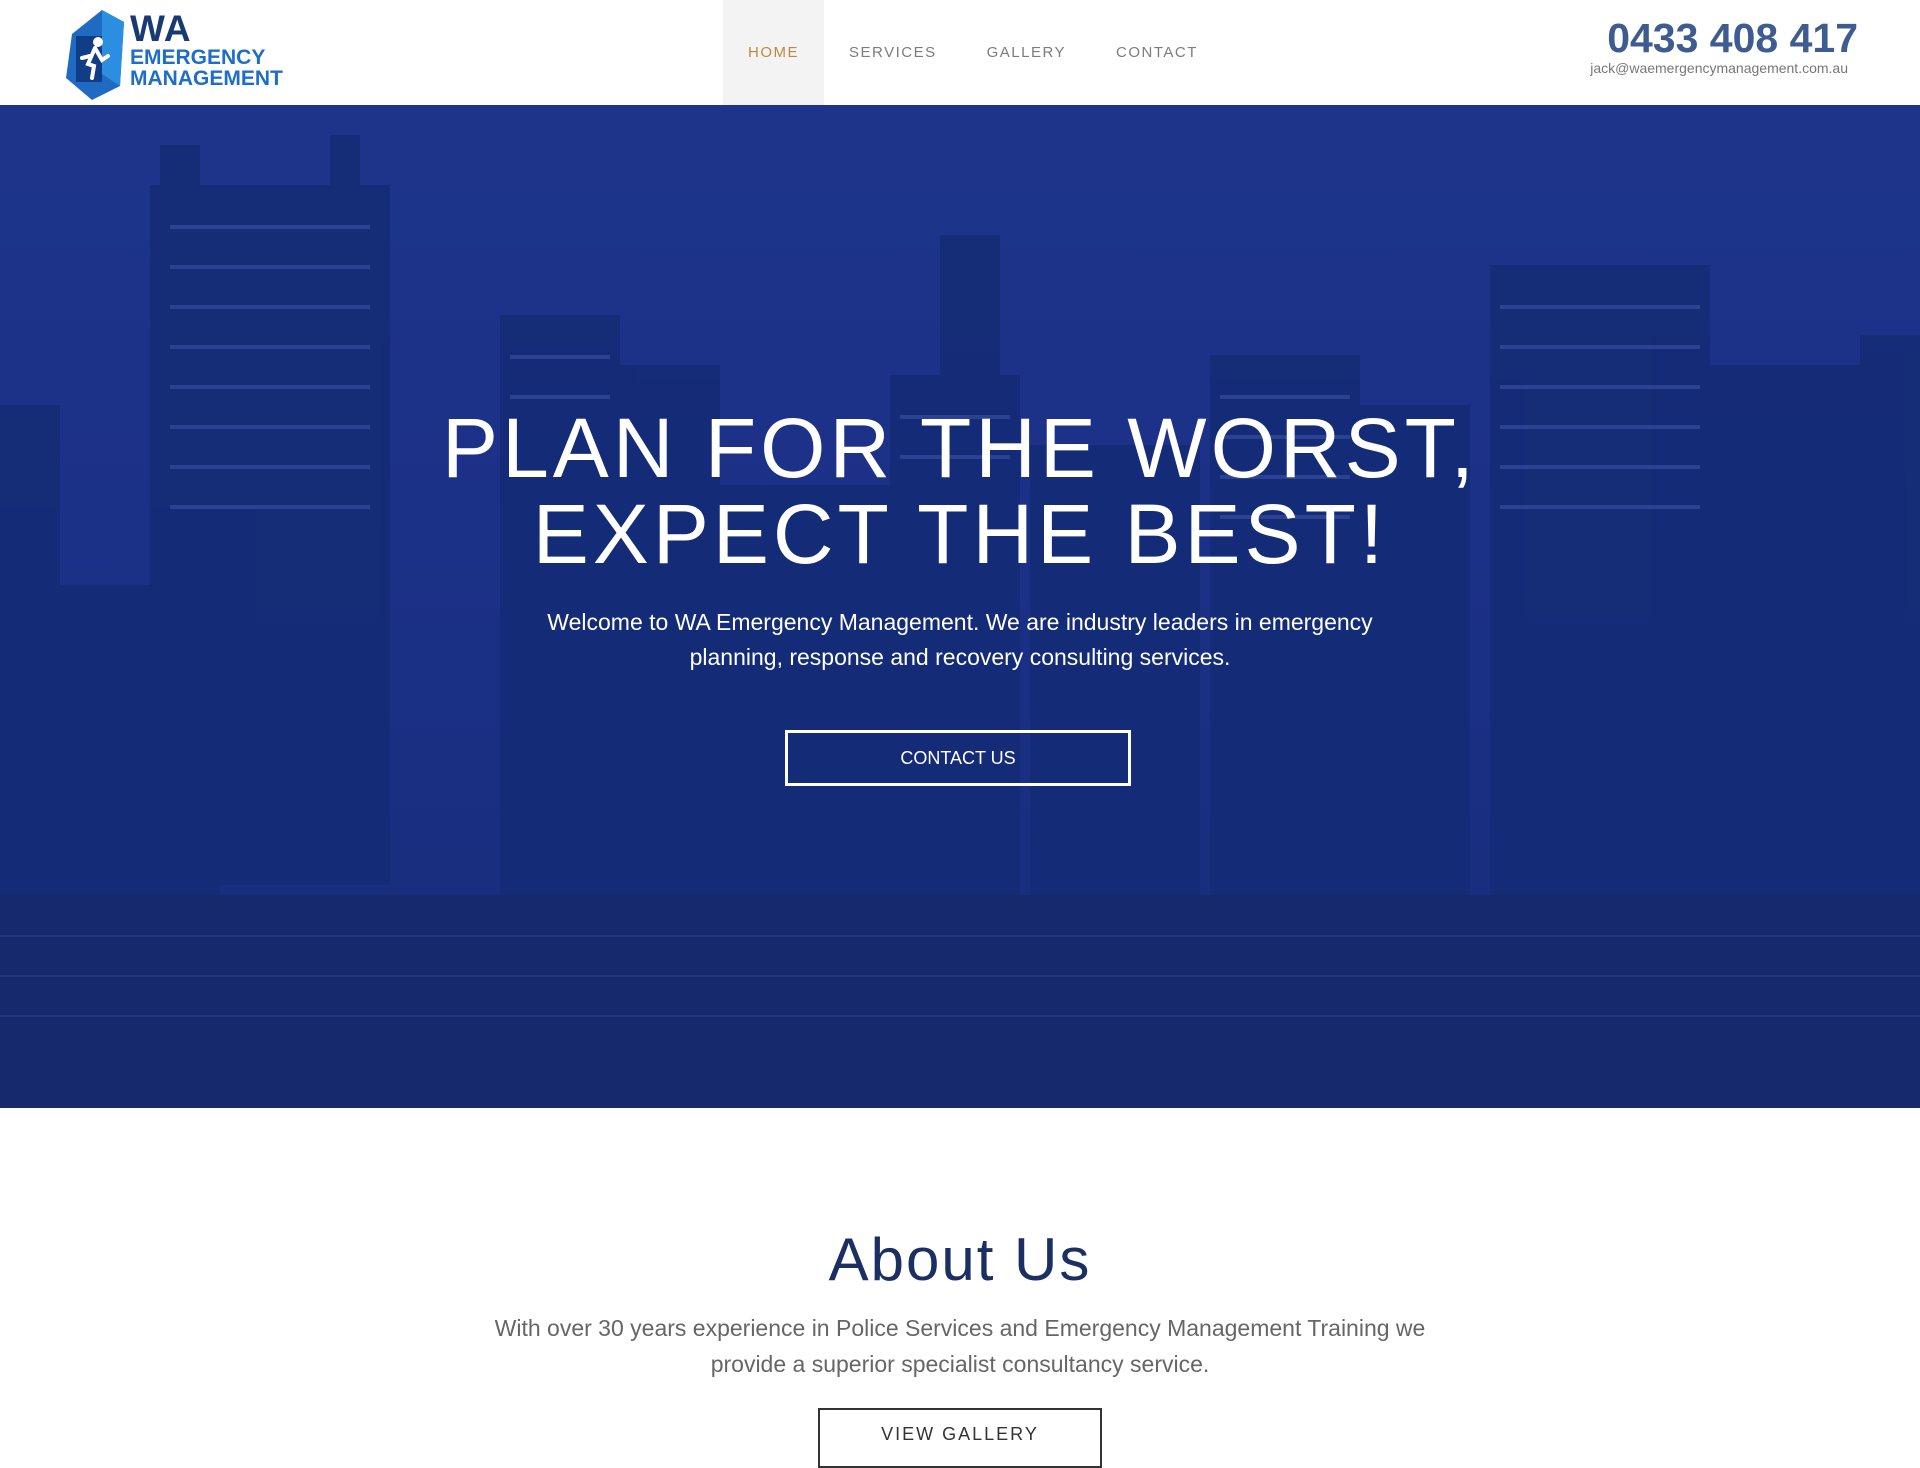 The image size is (1920, 1468). I want to click on brand-line-management: MANAGEMENT, so click(206, 78).